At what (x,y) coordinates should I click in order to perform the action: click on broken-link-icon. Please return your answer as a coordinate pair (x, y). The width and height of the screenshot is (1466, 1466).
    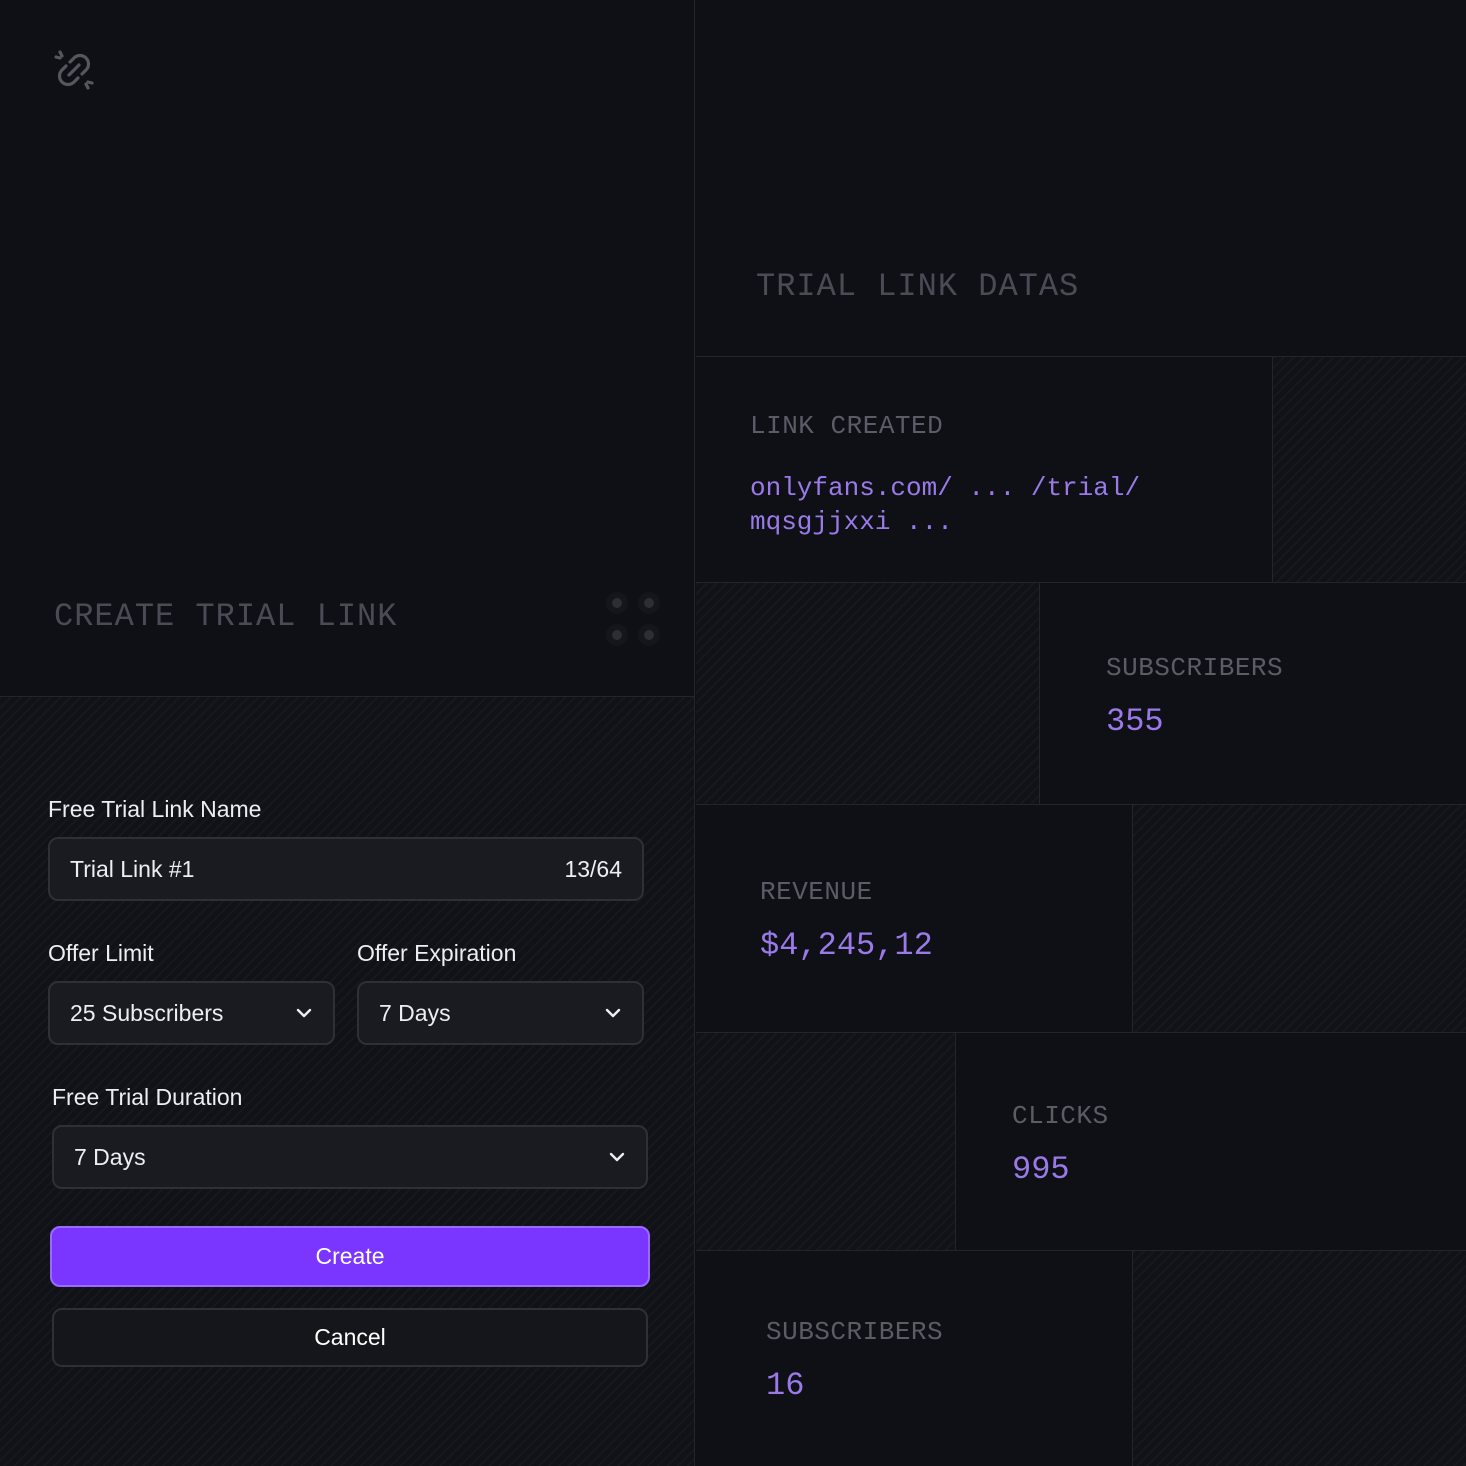
    Looking at the image, I should click on (74, 70).